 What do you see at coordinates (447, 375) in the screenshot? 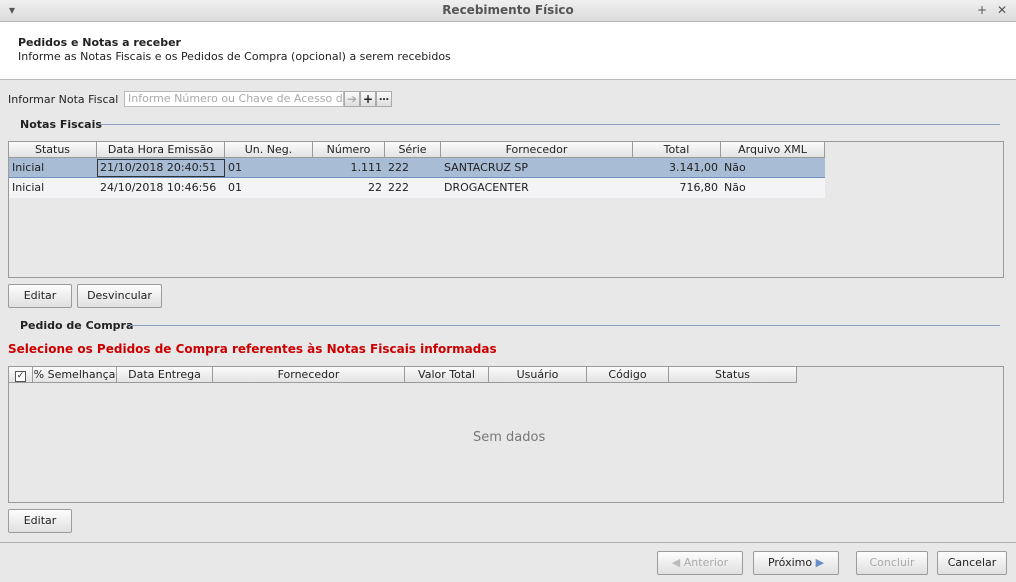
I see `col-header: Valor Total` at bounding box center [447, 375].